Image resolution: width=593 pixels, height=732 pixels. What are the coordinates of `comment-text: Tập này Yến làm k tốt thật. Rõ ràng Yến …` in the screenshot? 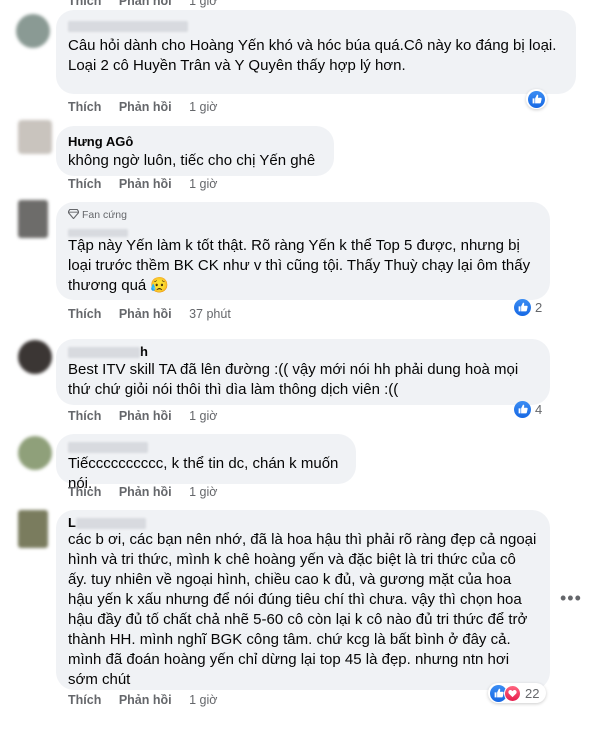 It's located at (299, 265).